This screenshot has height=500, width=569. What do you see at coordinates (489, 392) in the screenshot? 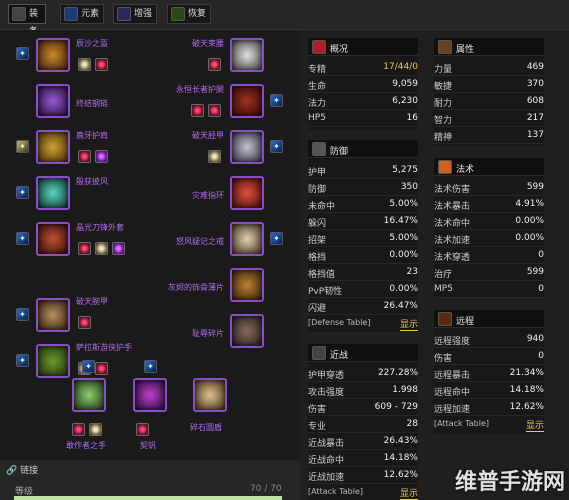
I see `stat-row: 远程命中 14.18%` at bounding box center [489, 392].